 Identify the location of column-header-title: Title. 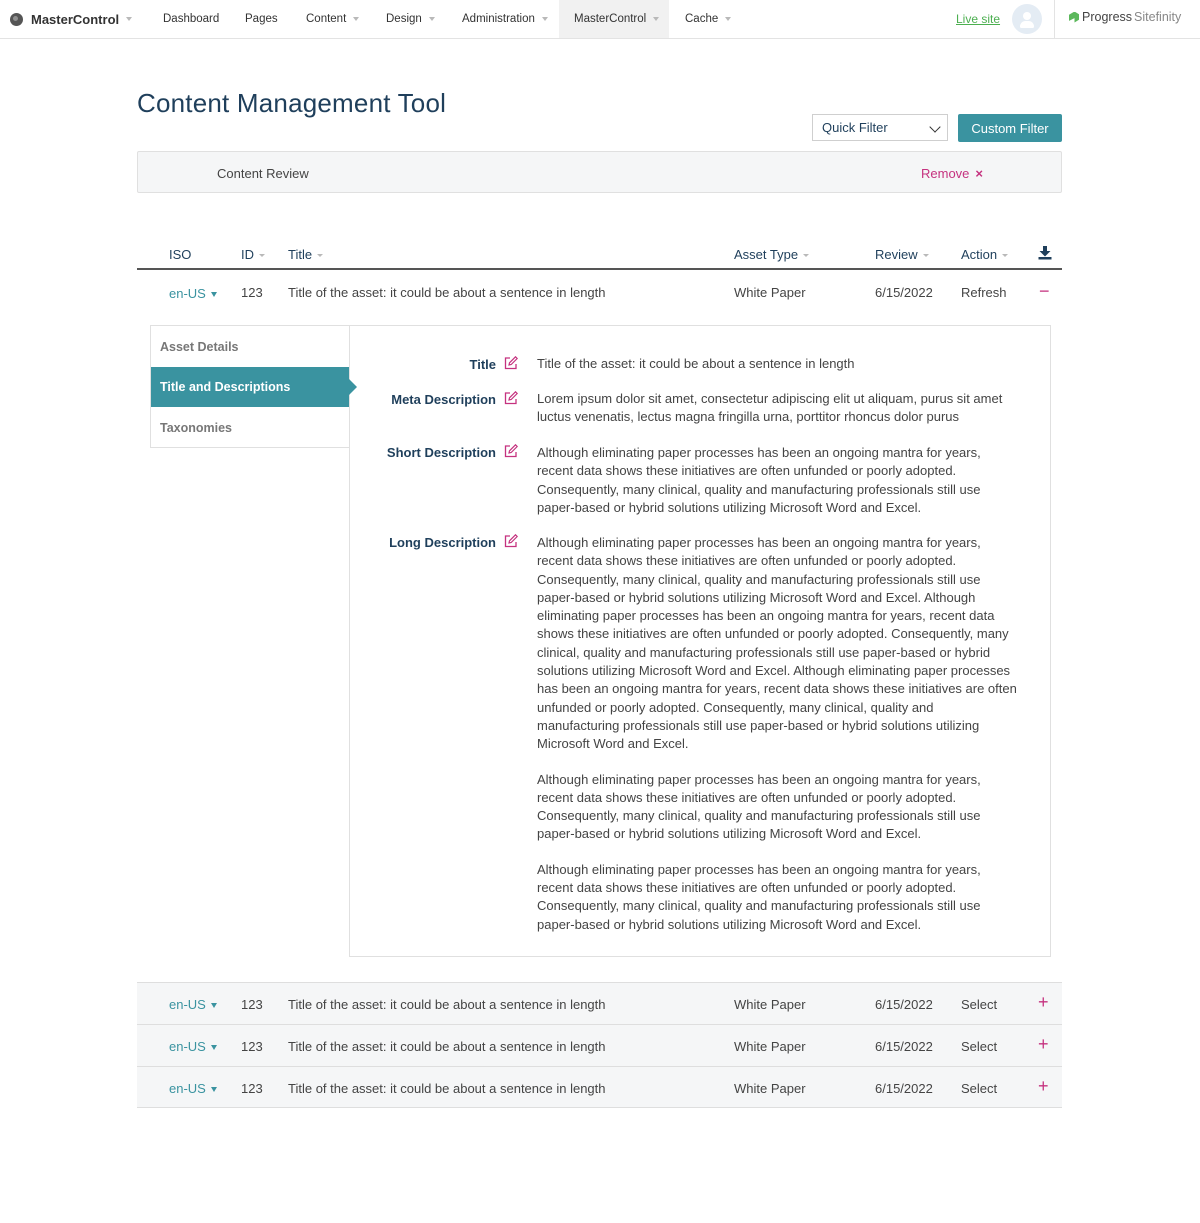
(306, 254).